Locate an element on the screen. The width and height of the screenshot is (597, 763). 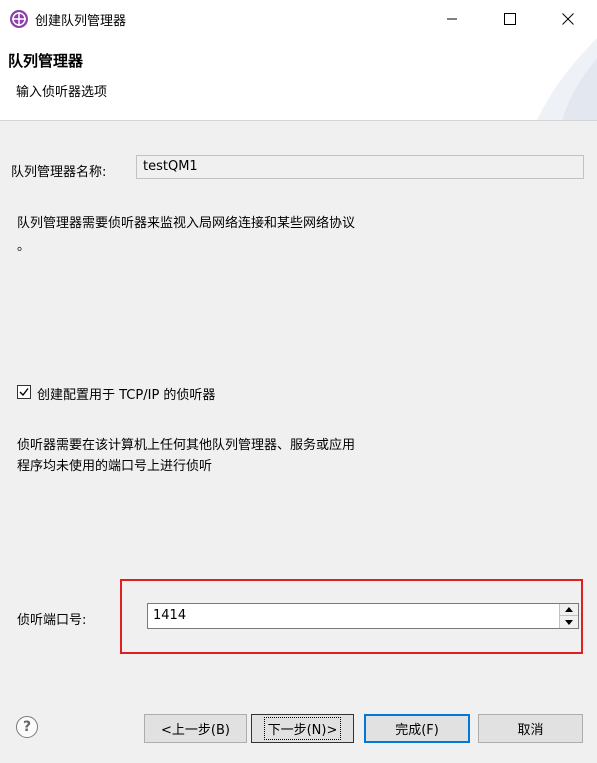
next-button-label: 下一步(N)> is located at coordinates (302, 728).